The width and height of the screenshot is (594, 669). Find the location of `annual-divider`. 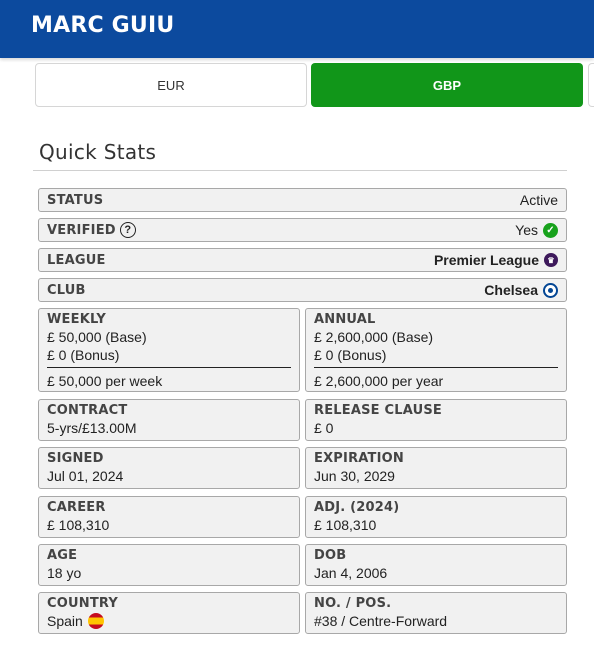

annual-divider is located at coordinates (436, 367).